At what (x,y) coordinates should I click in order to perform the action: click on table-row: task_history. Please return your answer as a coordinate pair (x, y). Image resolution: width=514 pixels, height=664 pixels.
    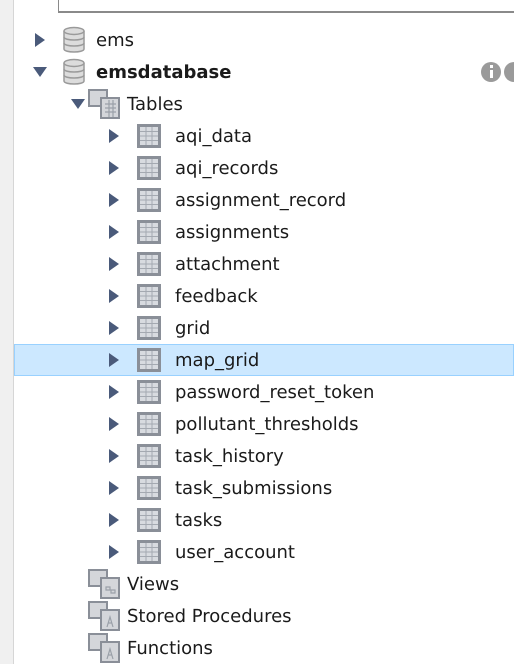
    Looking at the image, I should click on (264, 456).